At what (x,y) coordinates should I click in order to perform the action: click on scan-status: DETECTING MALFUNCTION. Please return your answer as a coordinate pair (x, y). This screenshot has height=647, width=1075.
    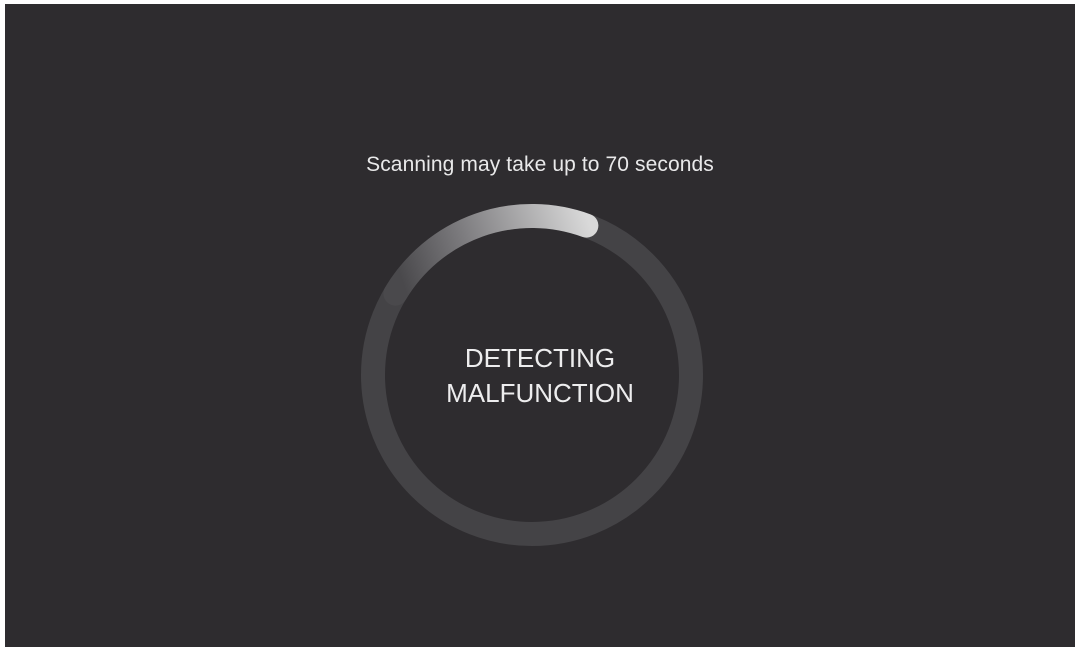
    Looking at the image, I should click on (540, 376).